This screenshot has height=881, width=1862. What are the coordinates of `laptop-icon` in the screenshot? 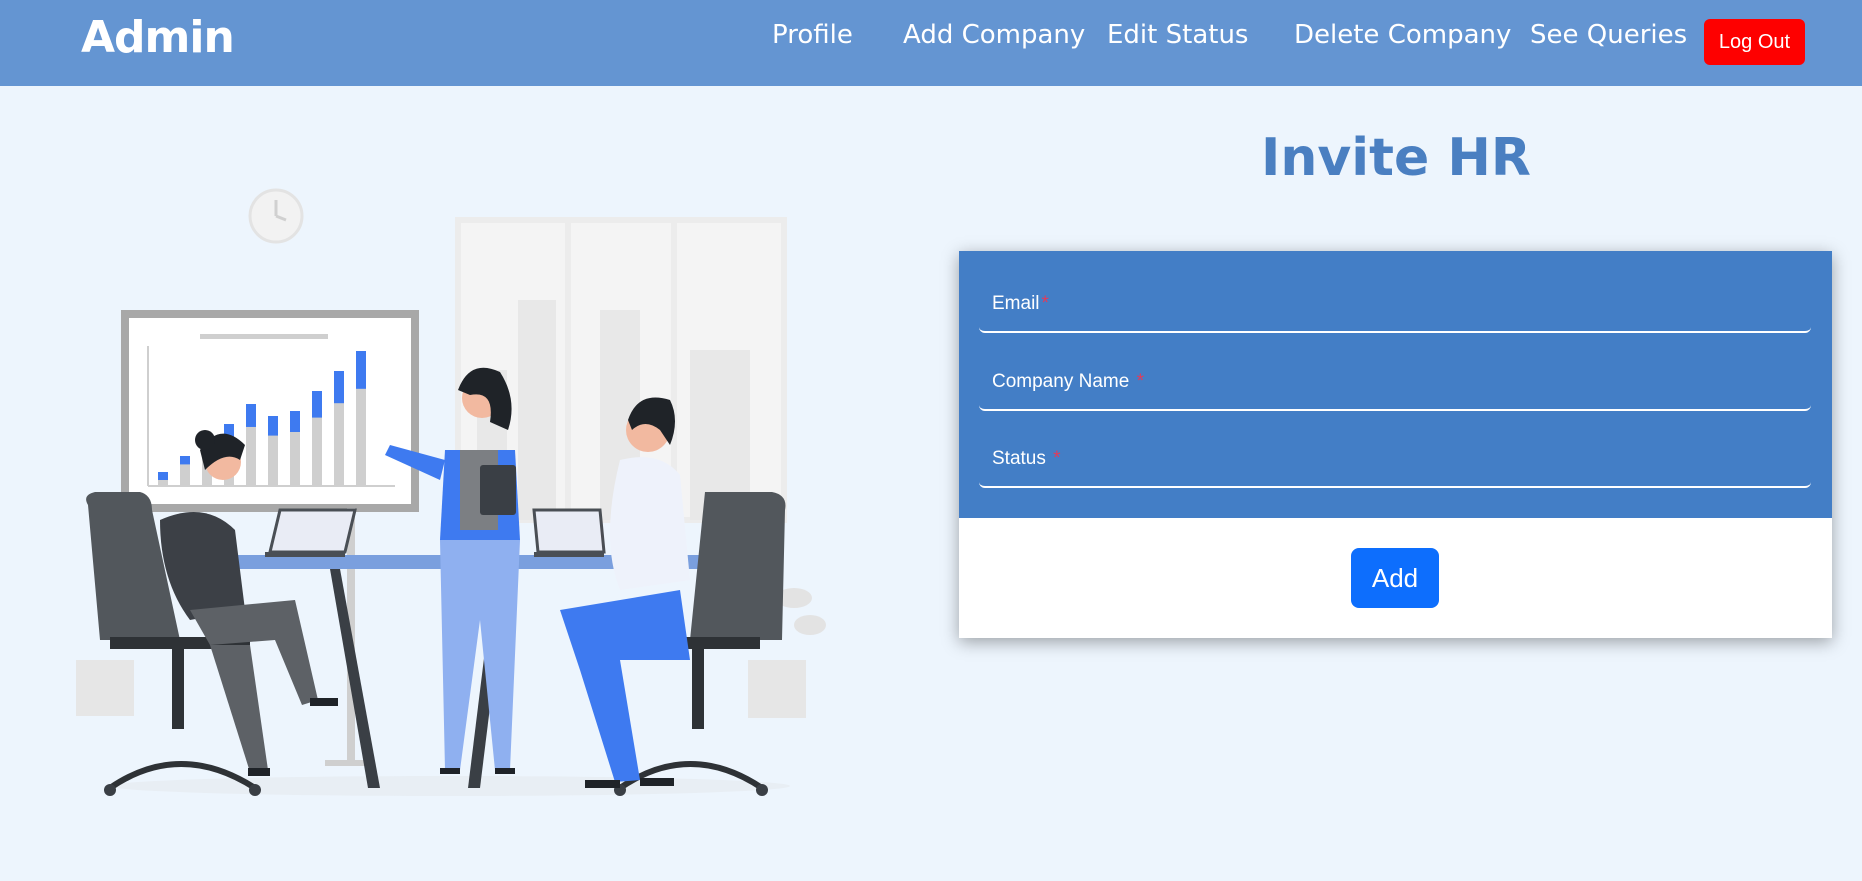 It's located at (435, 532).